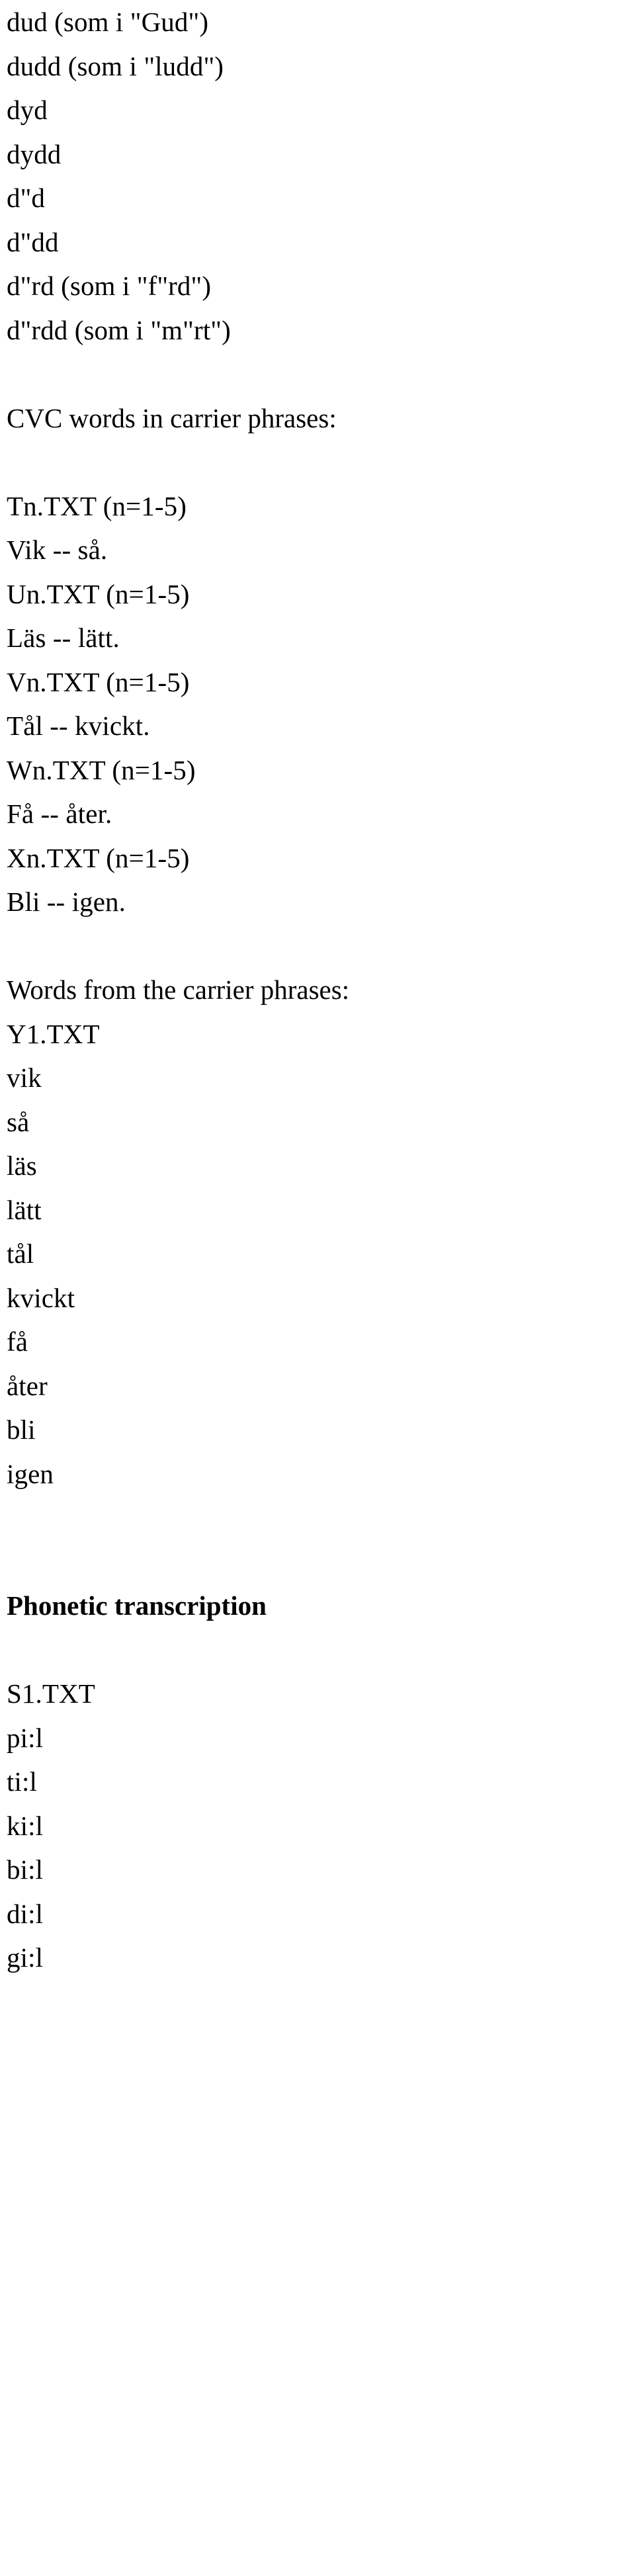 The image size is (635, 2576). What do you see at coordinates (59, 813) in the screenshot?
I see `cvc-phrase: Få -- åter.` at bounding box center [59, 813].